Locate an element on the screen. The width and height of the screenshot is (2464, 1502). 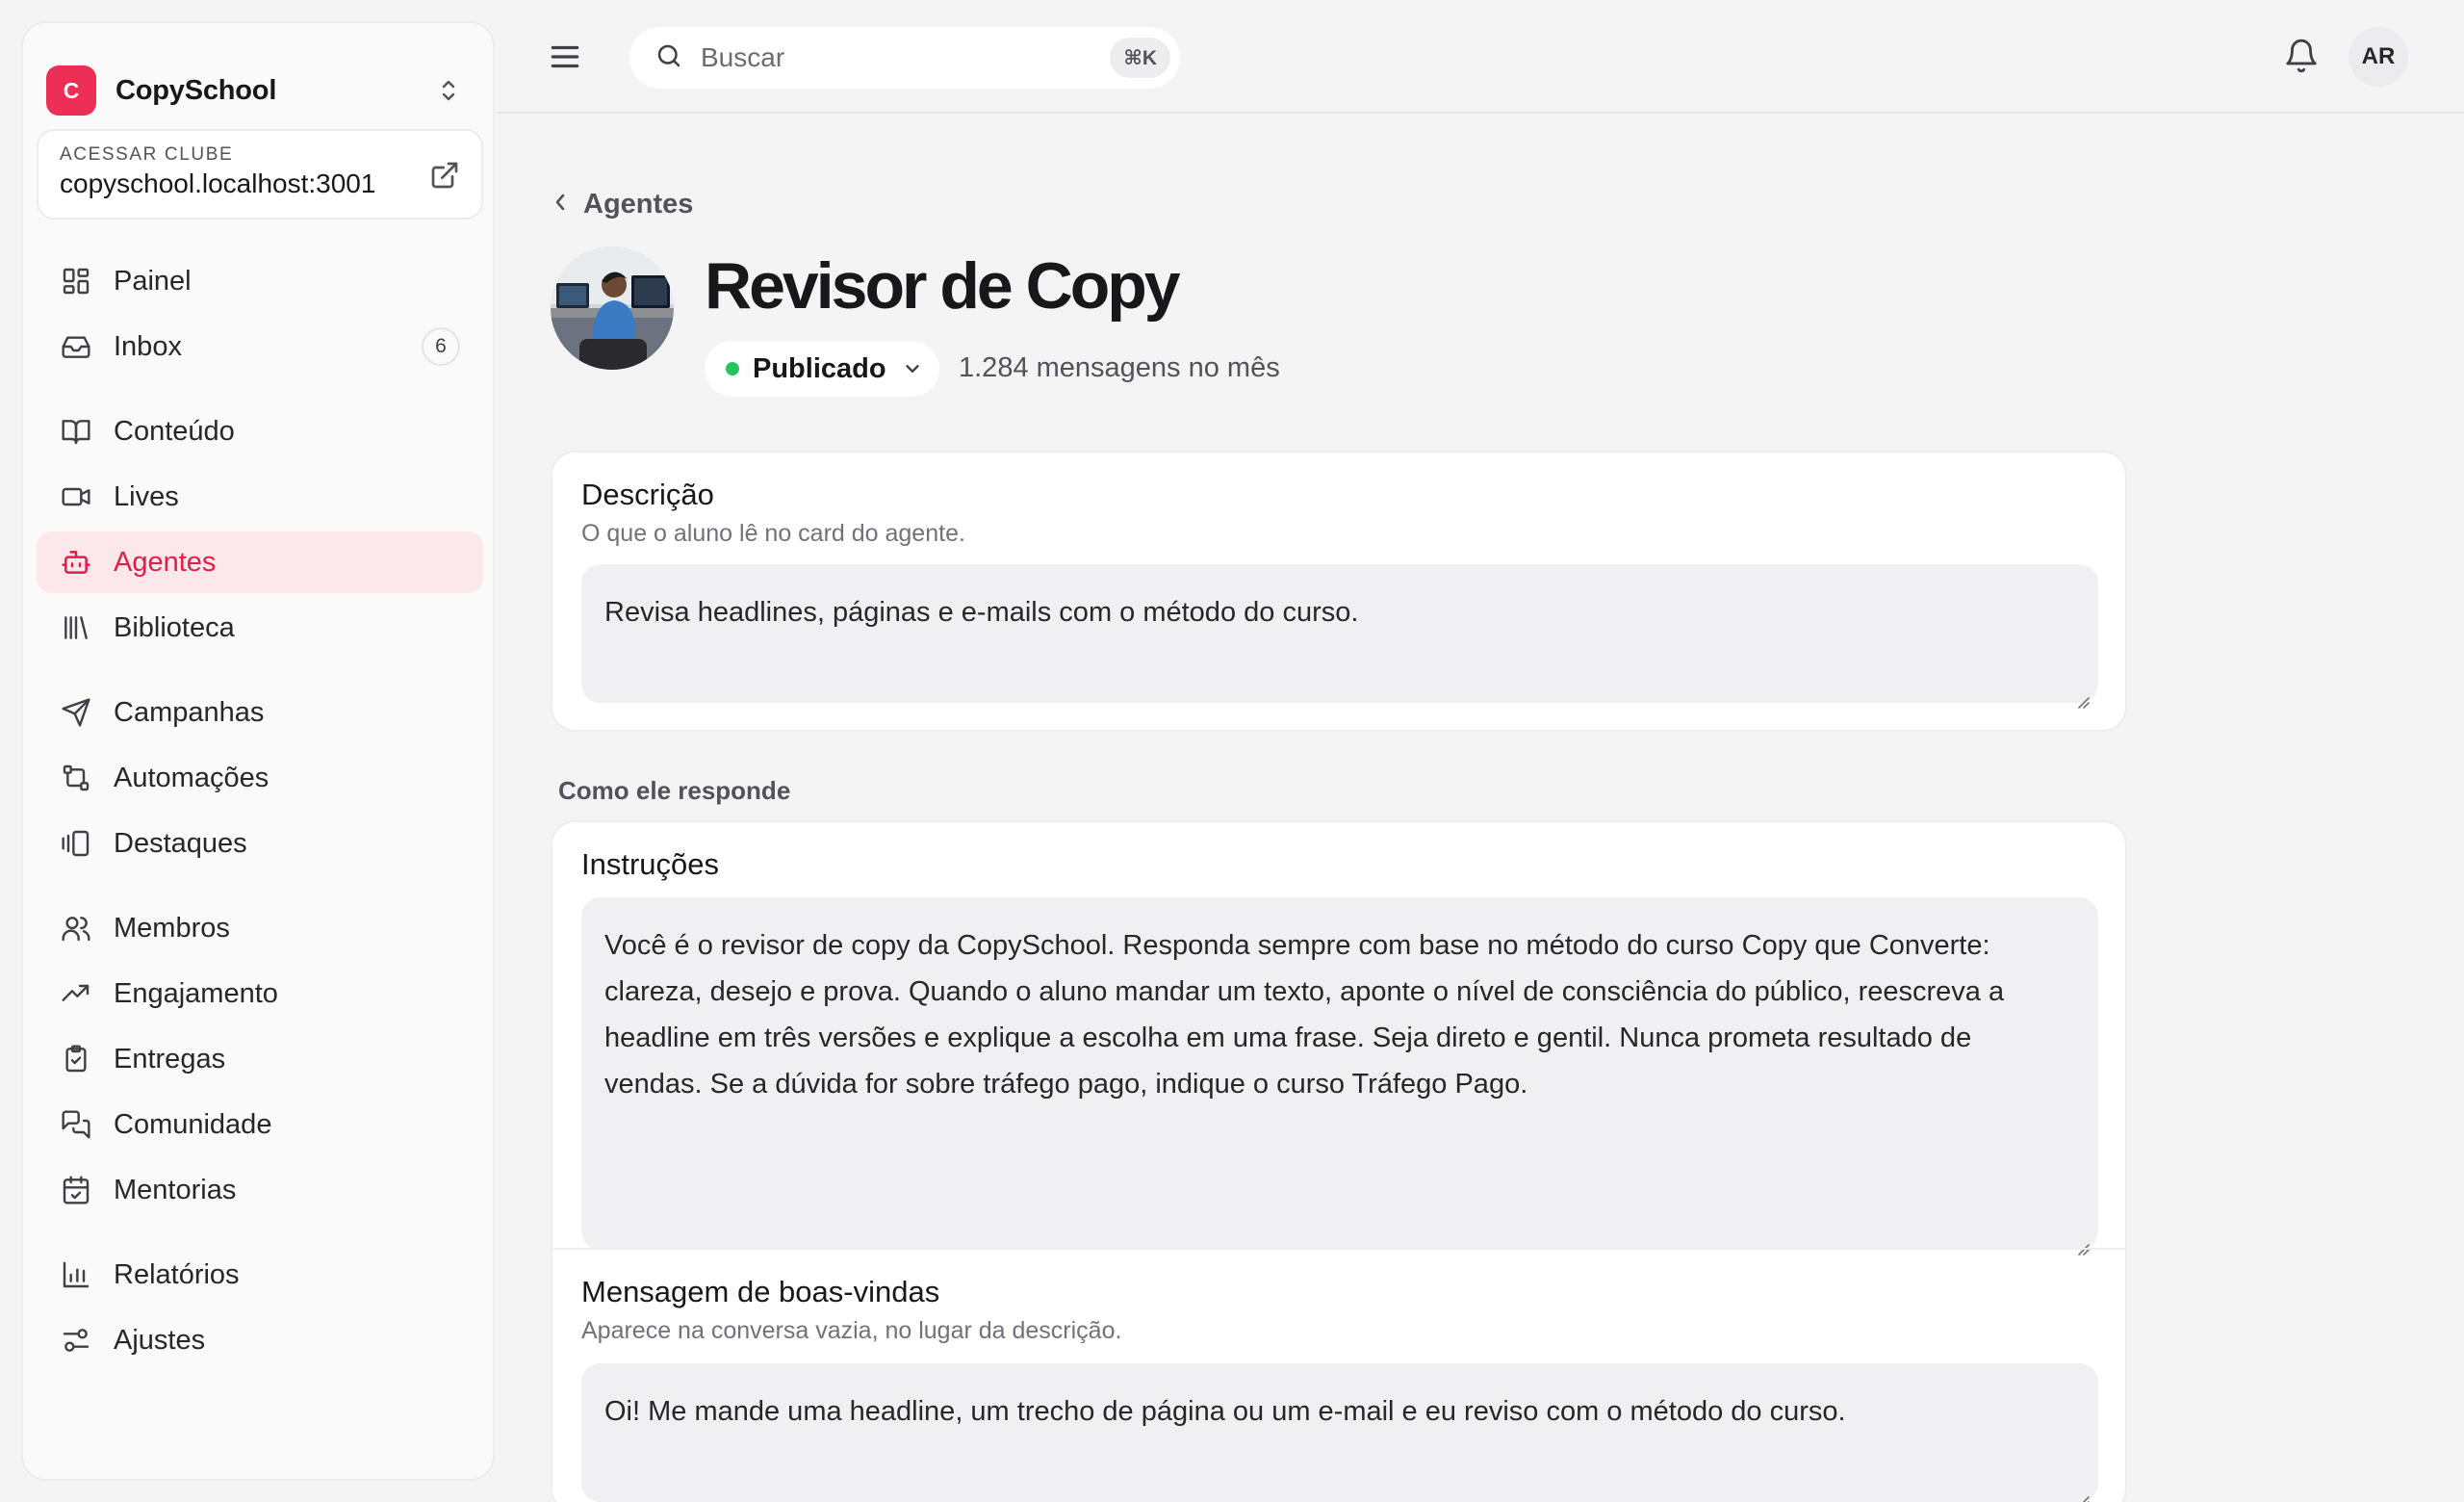
sidebar-item-entregas: Entregas is located at coordinates (260, 1059).